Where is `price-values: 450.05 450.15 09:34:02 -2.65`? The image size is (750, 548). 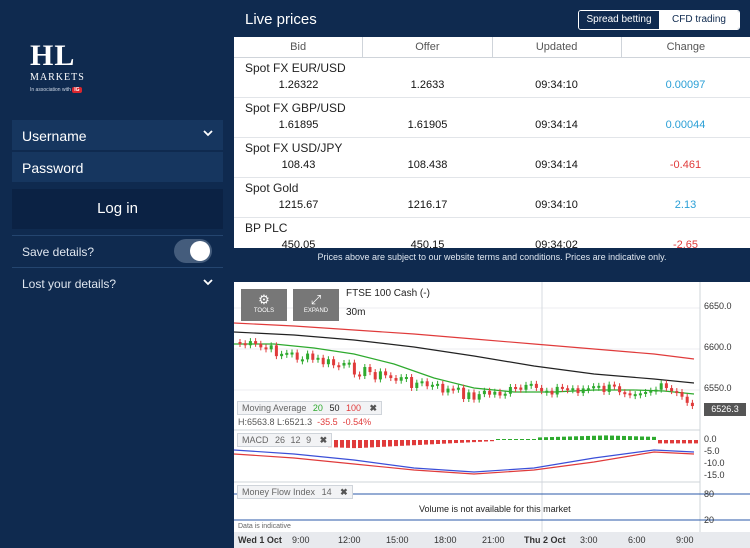
price-values: 450.05 450.15 09:34:02 -2.65 is located at coordinates (492, 243).